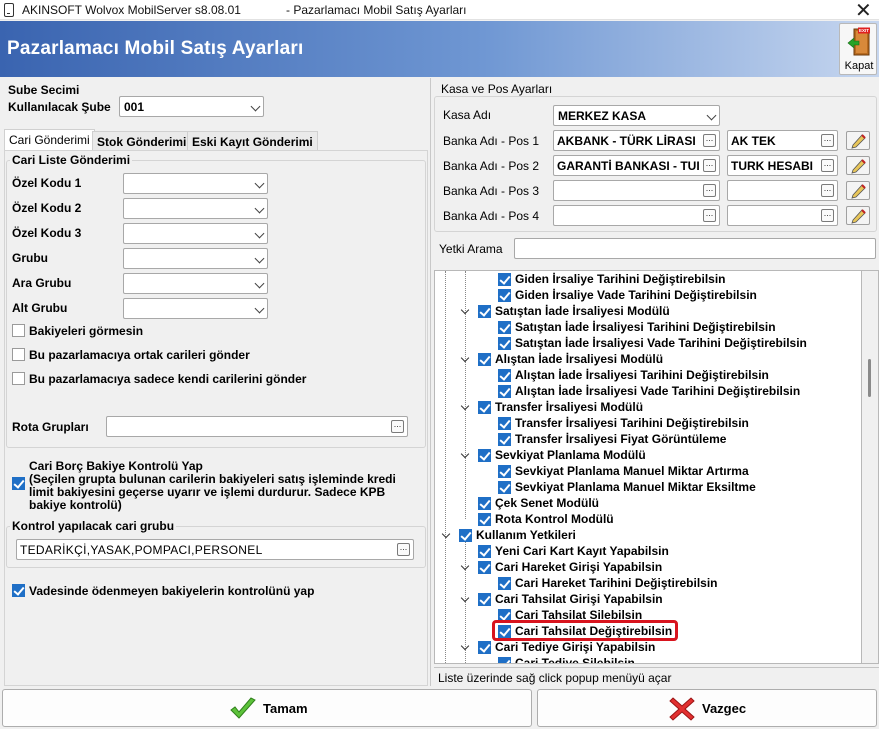 The image size is (879, 729). What do you see at coordinates (707, 708) in the screenshot?
I see `cancel-button: Vazgec` at bounding box center [707, 708].